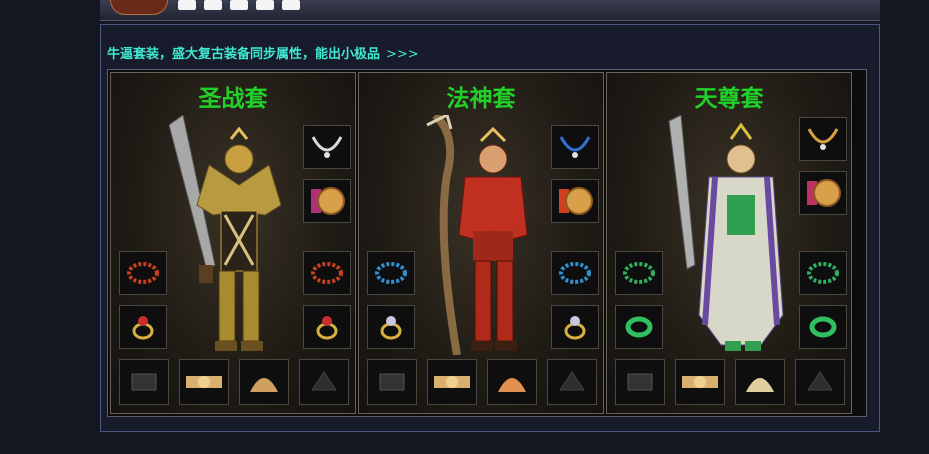 The height and width of the screenshot is (454, 929). Describe the element at coordinates (244, 54) in the screenshot. I see `intro-text: 牛逼套装，盛大复古装备同步属性，能出小极品` at that location.